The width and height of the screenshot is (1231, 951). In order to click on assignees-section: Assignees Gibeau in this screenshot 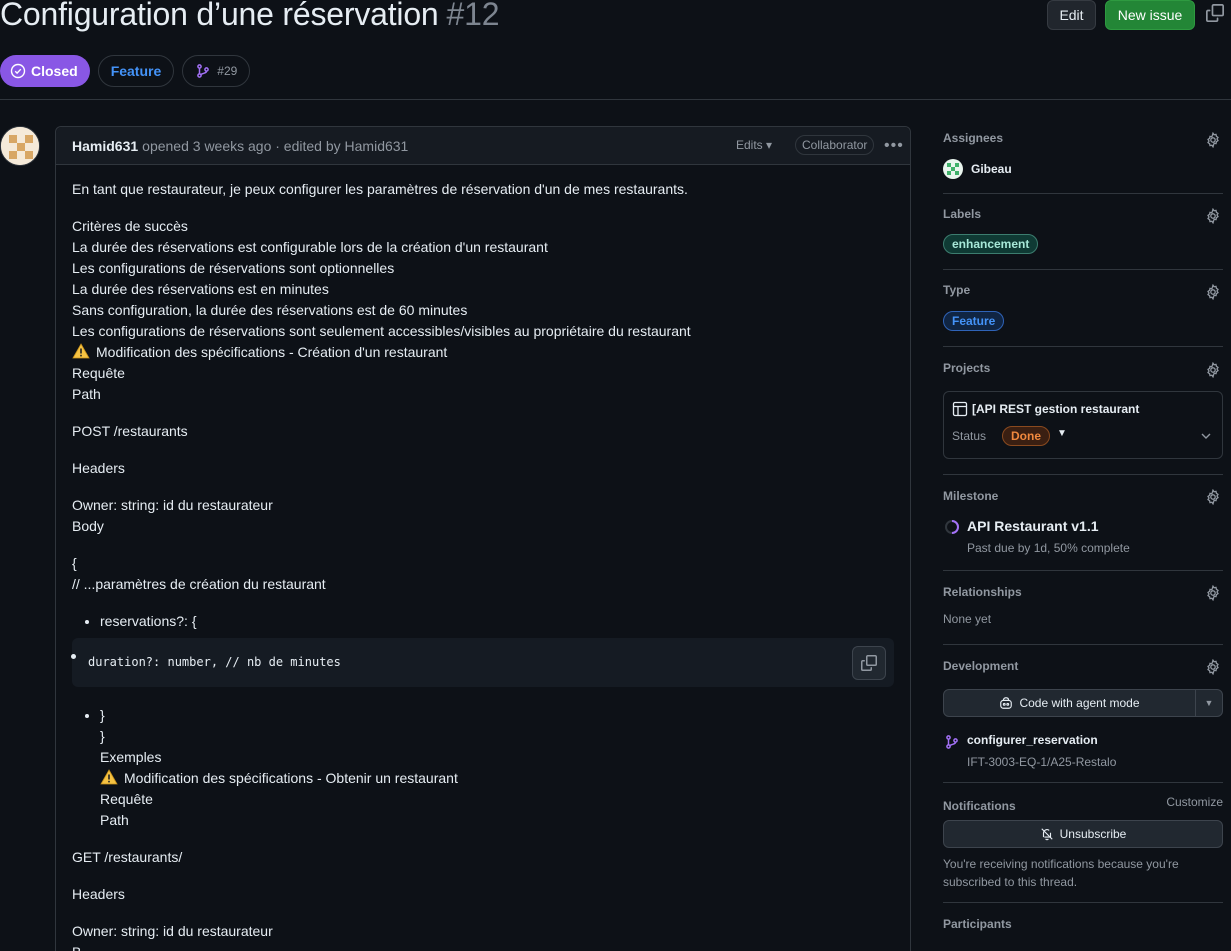, I will do `click(1083, 160)`.